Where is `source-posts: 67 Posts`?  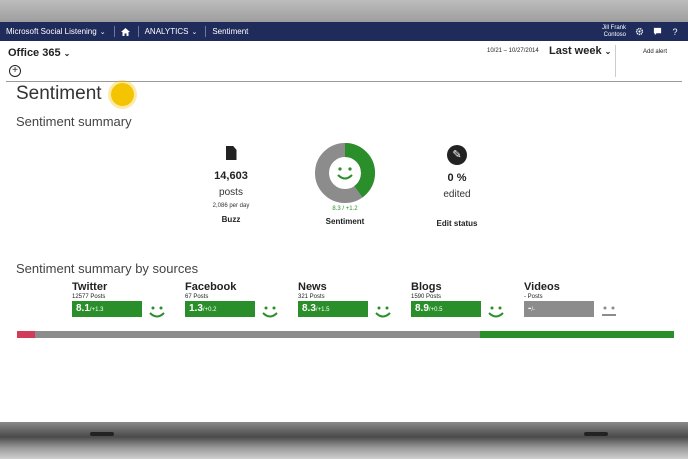
source-posts: 67 Posts is located at coordinates (197, 297).